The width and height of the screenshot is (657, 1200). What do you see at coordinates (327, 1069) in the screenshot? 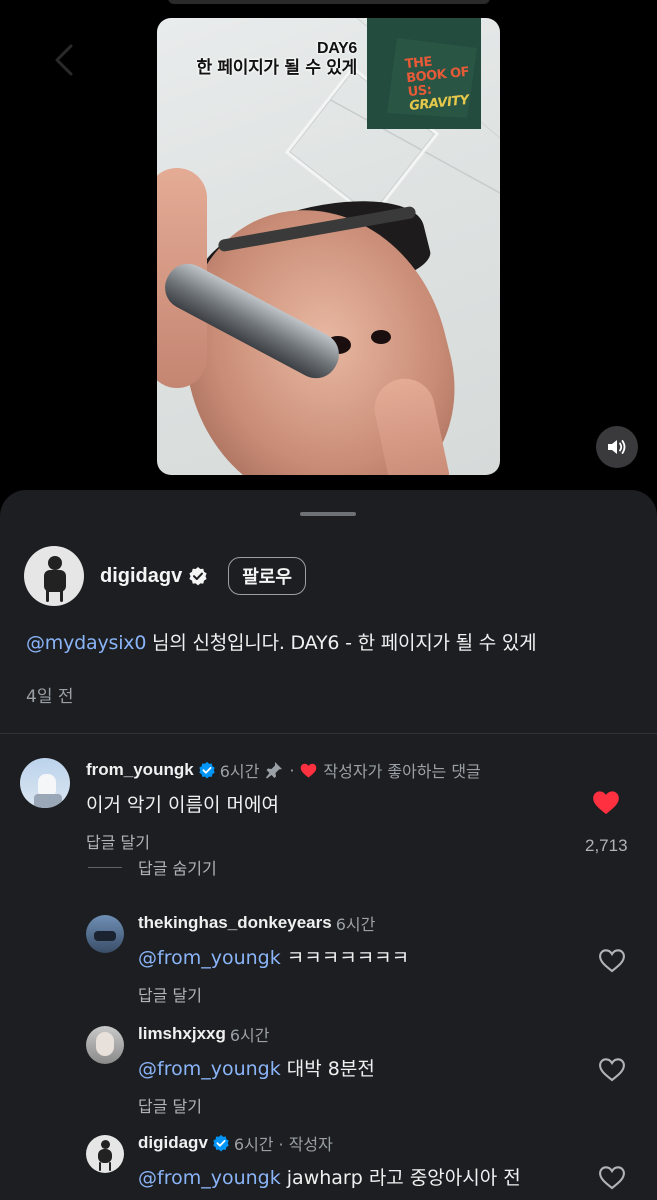
I see `reply-text-content: 대박 8분전` at bounding box center [327, 1069].